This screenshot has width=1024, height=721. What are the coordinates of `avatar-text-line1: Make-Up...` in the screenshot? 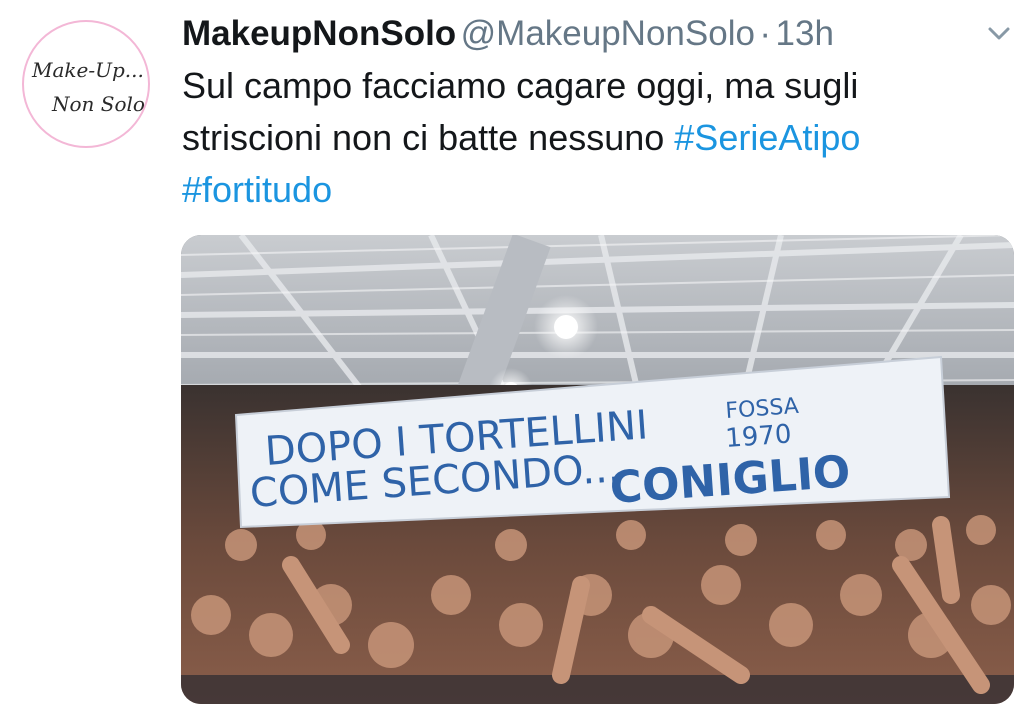 It's located at (88, 70).